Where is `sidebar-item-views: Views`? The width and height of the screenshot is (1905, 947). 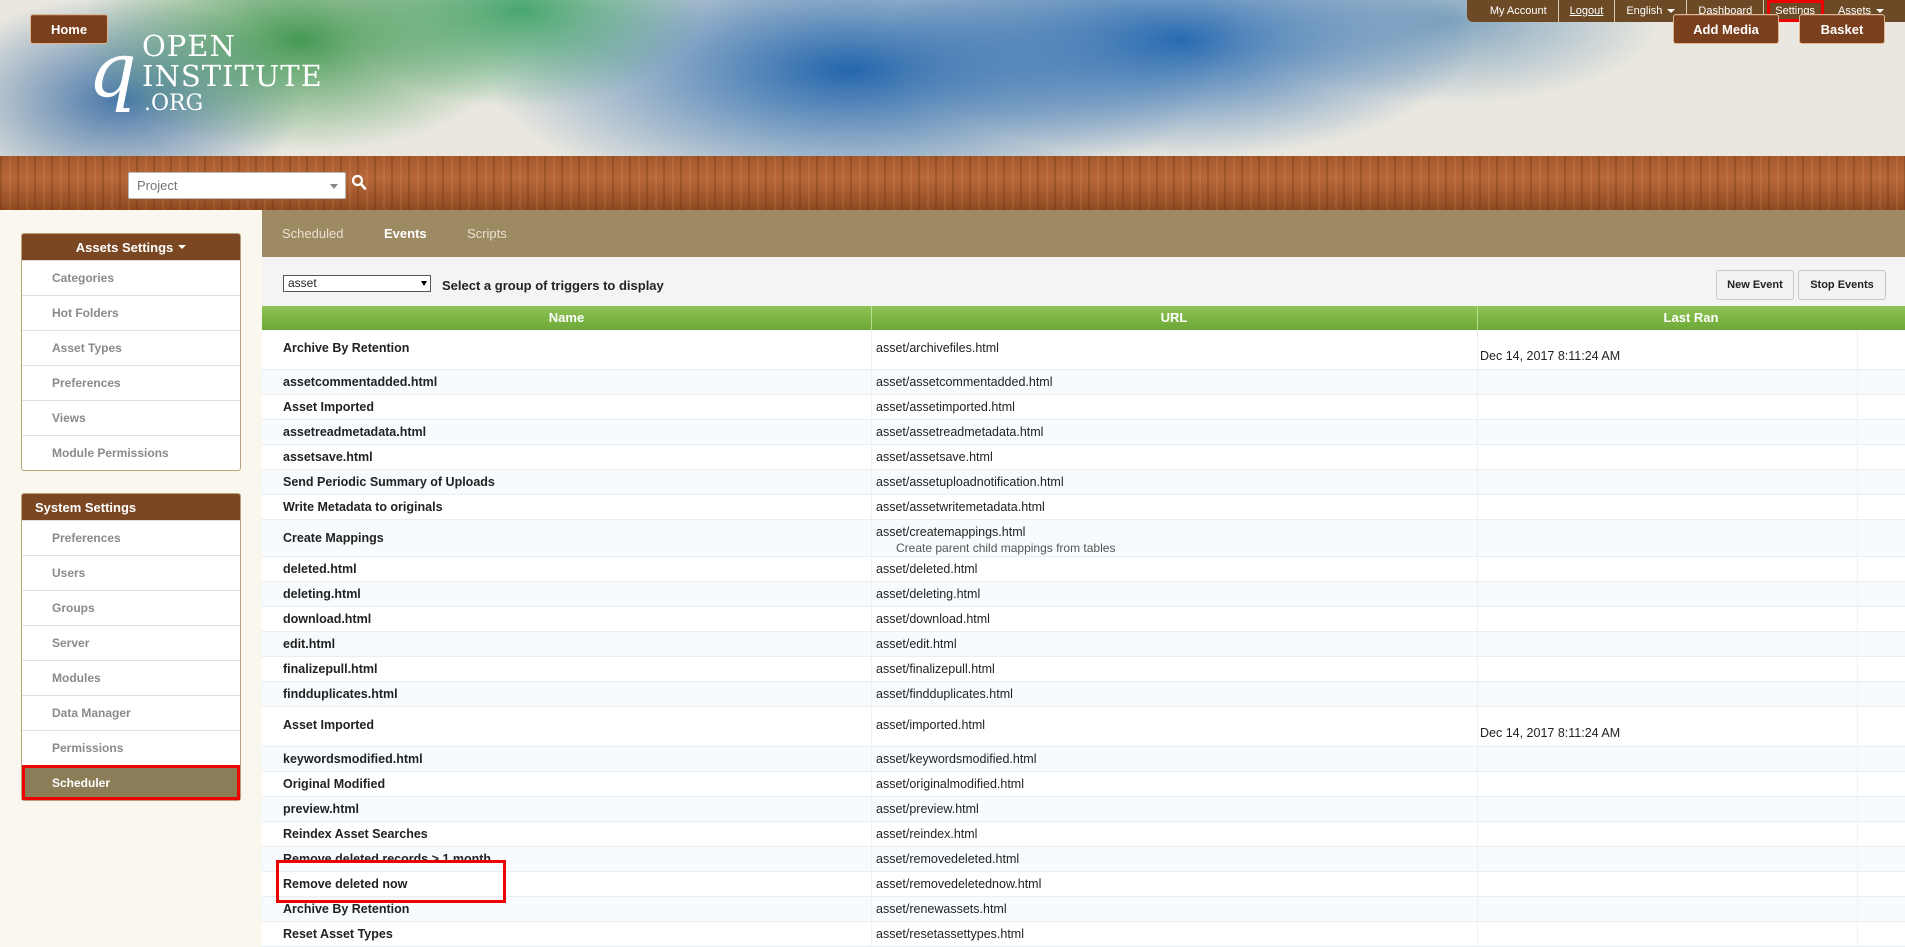 sidebar-item-views: Views is located at coordinates (131, 417).